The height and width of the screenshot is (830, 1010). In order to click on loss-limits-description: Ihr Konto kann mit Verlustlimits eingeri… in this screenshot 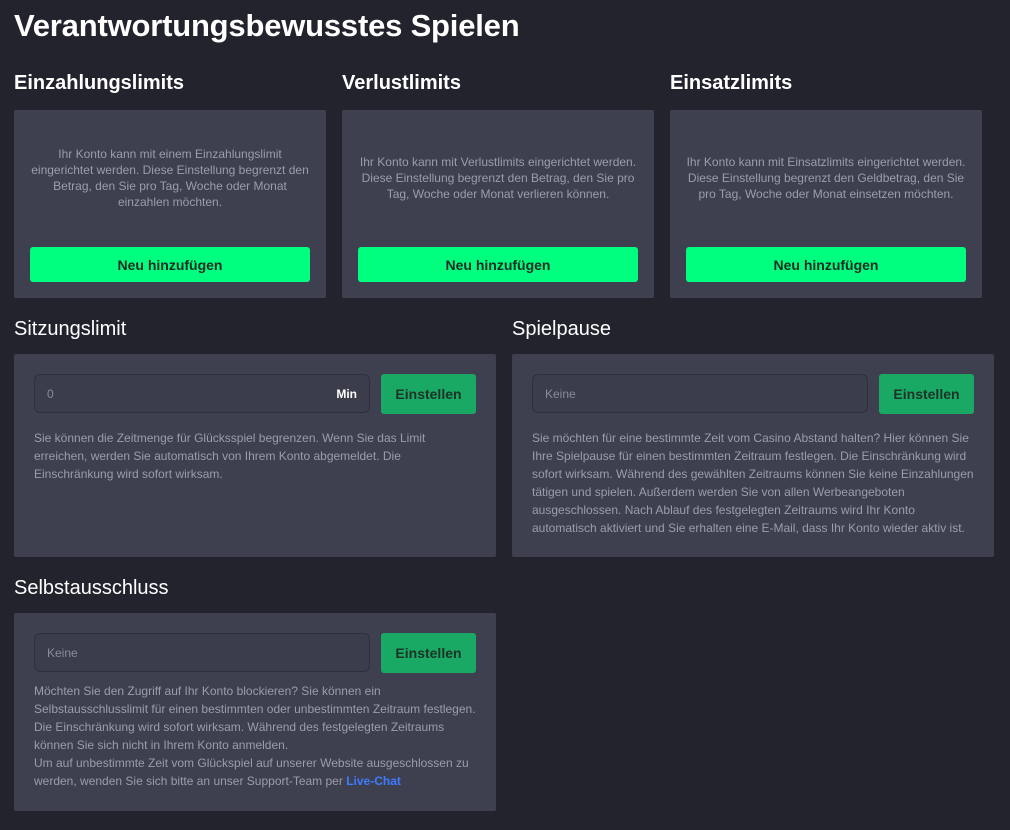, I will do `click(498, 178)`.